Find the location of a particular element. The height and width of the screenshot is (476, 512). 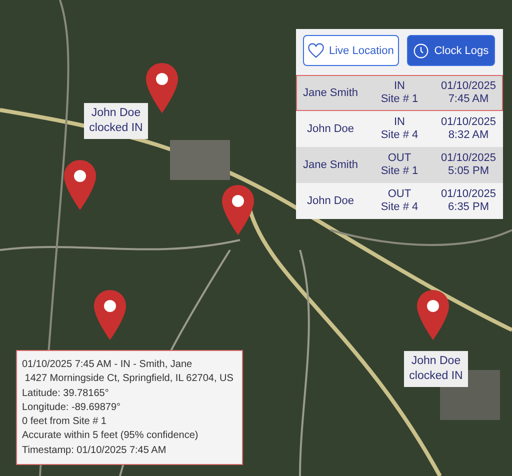

clock-direction: OUT Site # 4 is located at coordinates (400, 201).